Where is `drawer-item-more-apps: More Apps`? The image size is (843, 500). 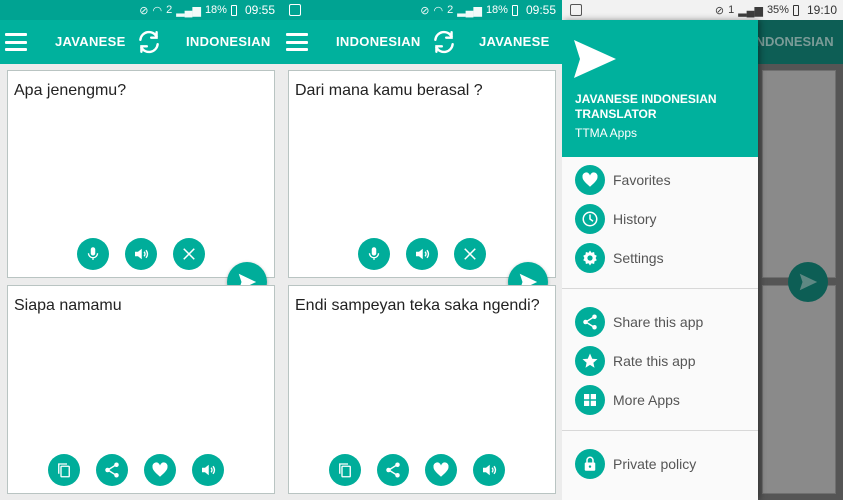 drawer-item-more-apps: More Apps is located at coordinates (660, 399).